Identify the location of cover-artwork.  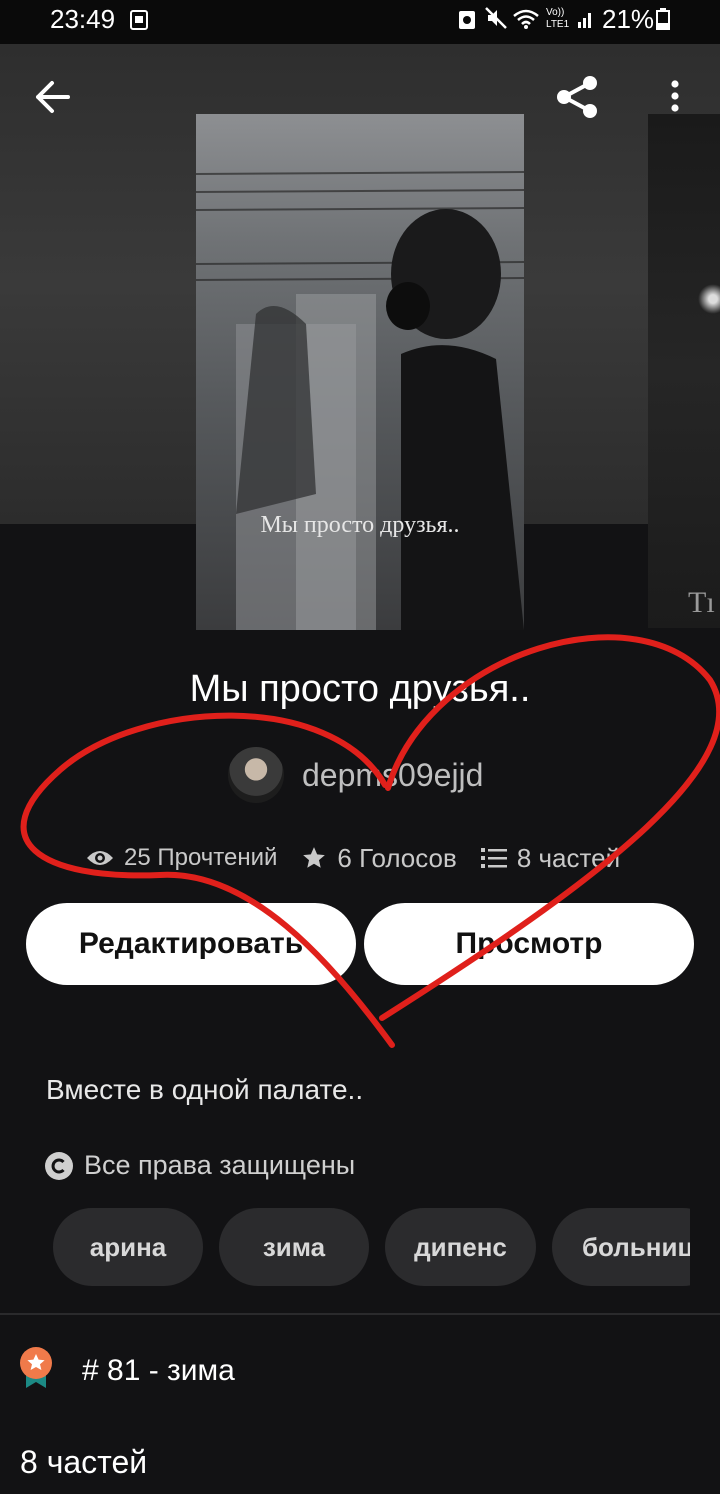
(360, 400).